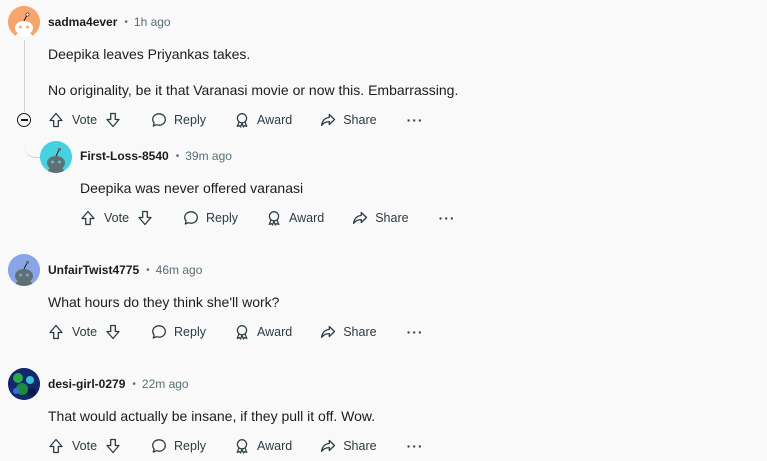 This screenshot has width=767, height=461. What do you see at coordinates (86, 384) in the screenshot?
I see `username: desi-girl-0279` at bounding box center [86, 384].